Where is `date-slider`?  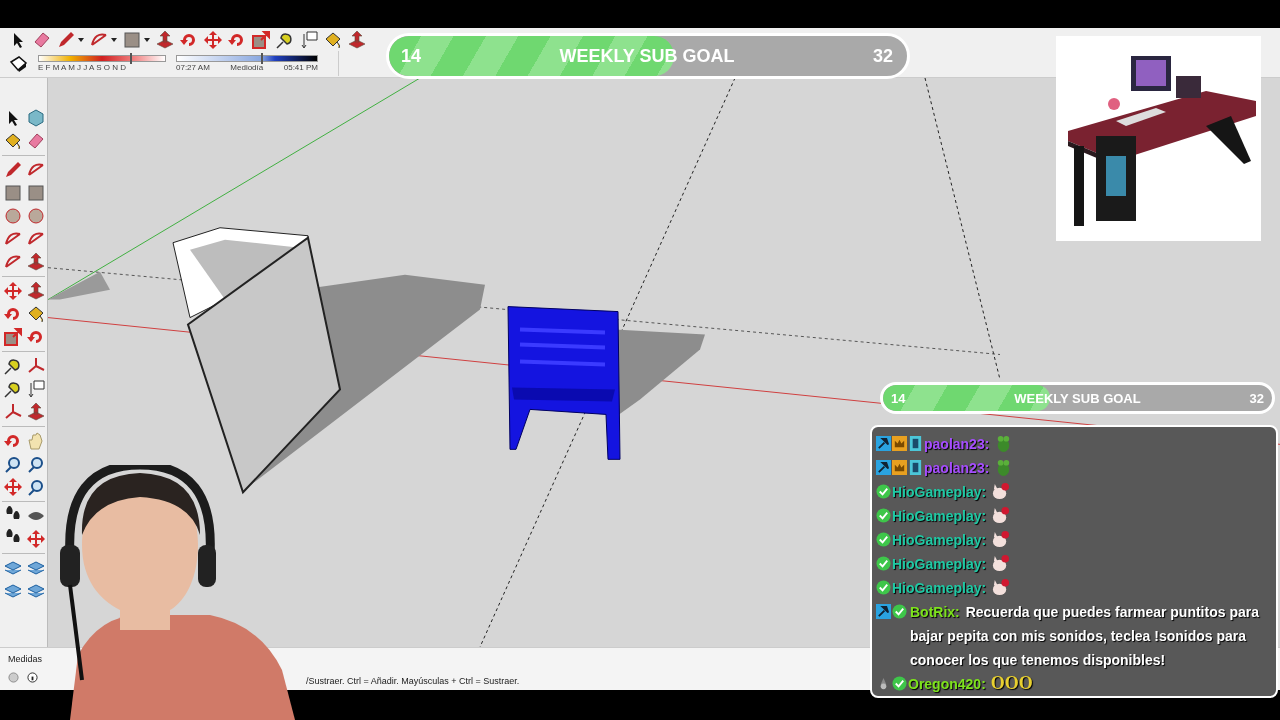 date-slider is located at coordinates (102, 58).